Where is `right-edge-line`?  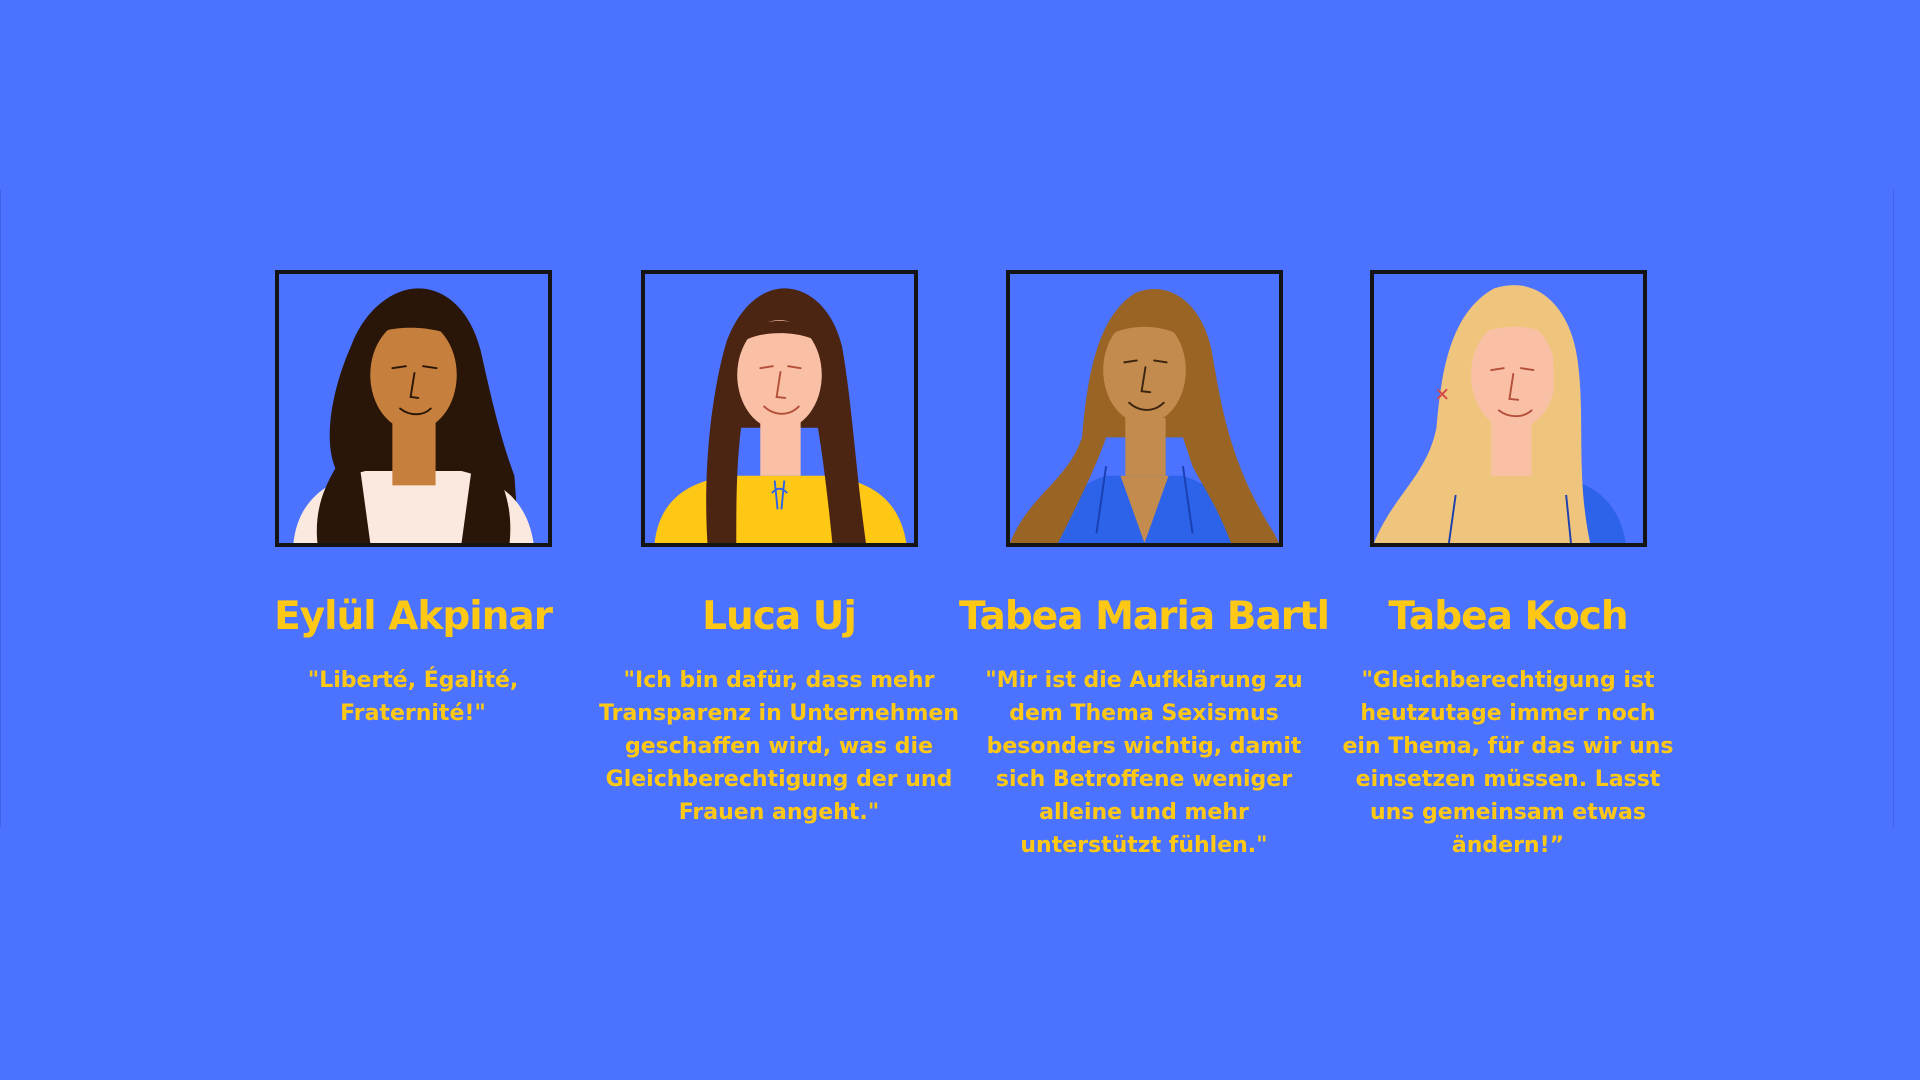 right-edge-line is located at coordinates (1893, 508).